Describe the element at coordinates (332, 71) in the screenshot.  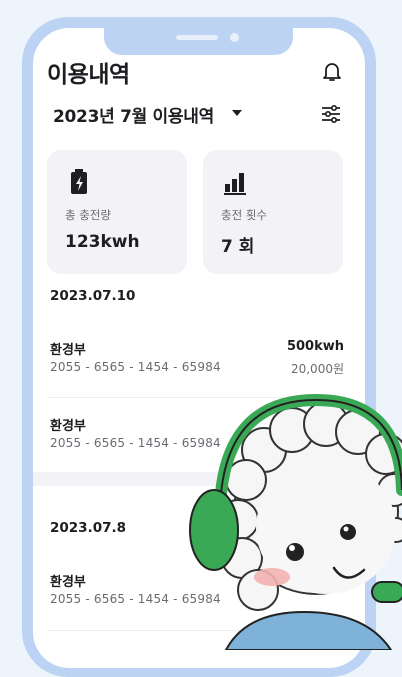
I see `bell-icon` at that location.